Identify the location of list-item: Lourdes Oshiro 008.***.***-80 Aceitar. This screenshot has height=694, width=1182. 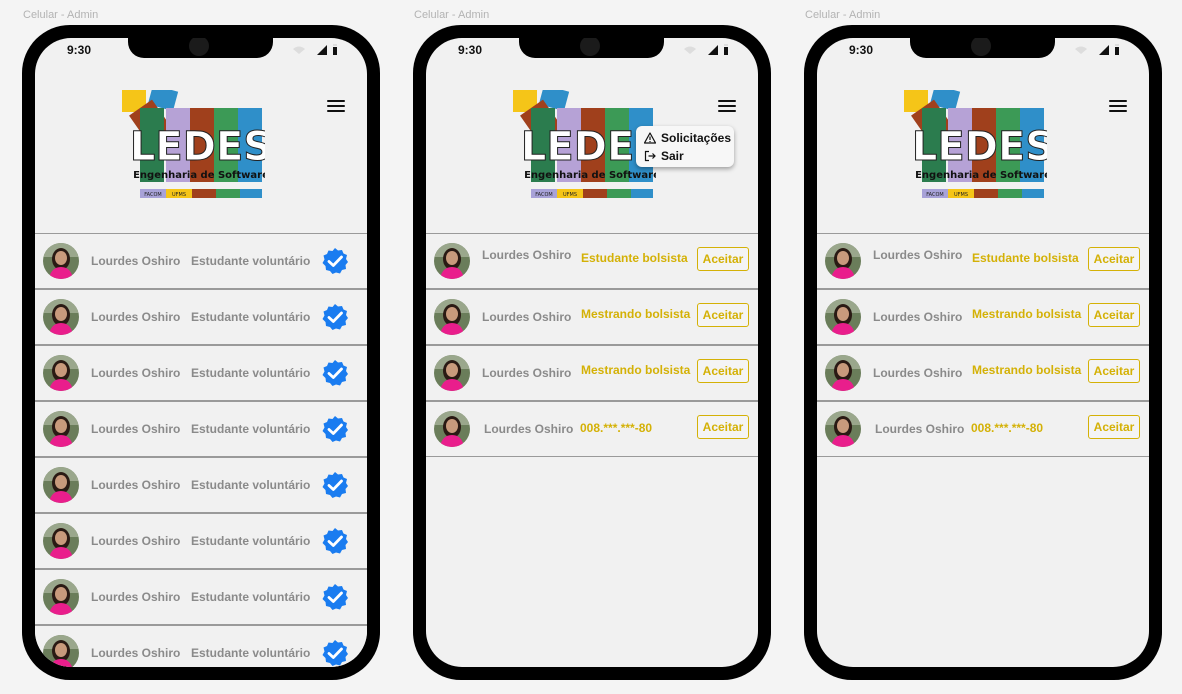
(592, 429).